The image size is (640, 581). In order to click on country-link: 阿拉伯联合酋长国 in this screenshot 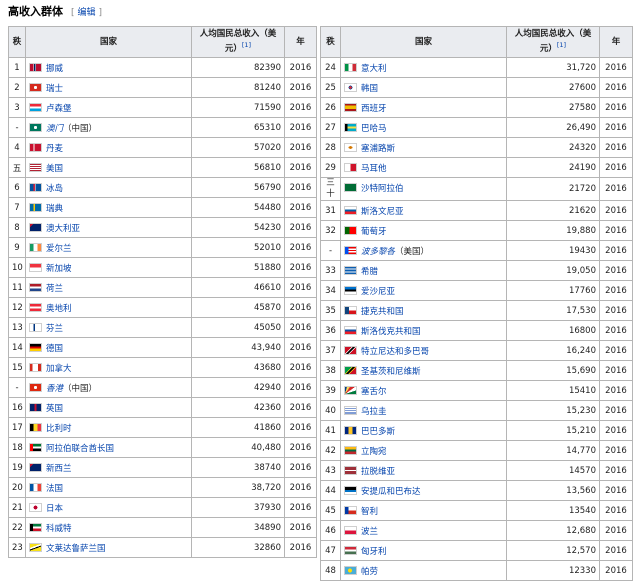, I will do `click(80, 449)`.